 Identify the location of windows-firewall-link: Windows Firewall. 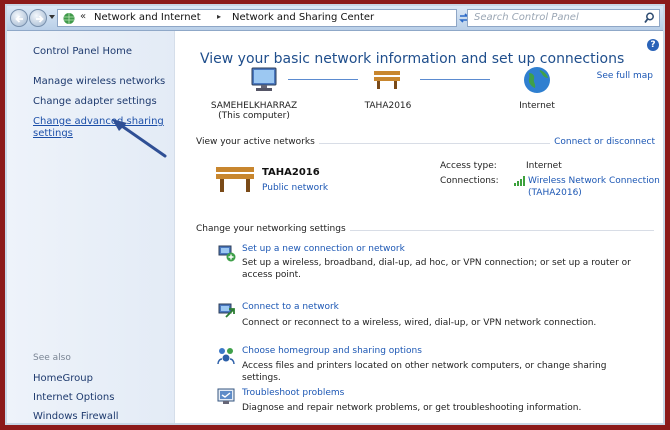
(76, 416).